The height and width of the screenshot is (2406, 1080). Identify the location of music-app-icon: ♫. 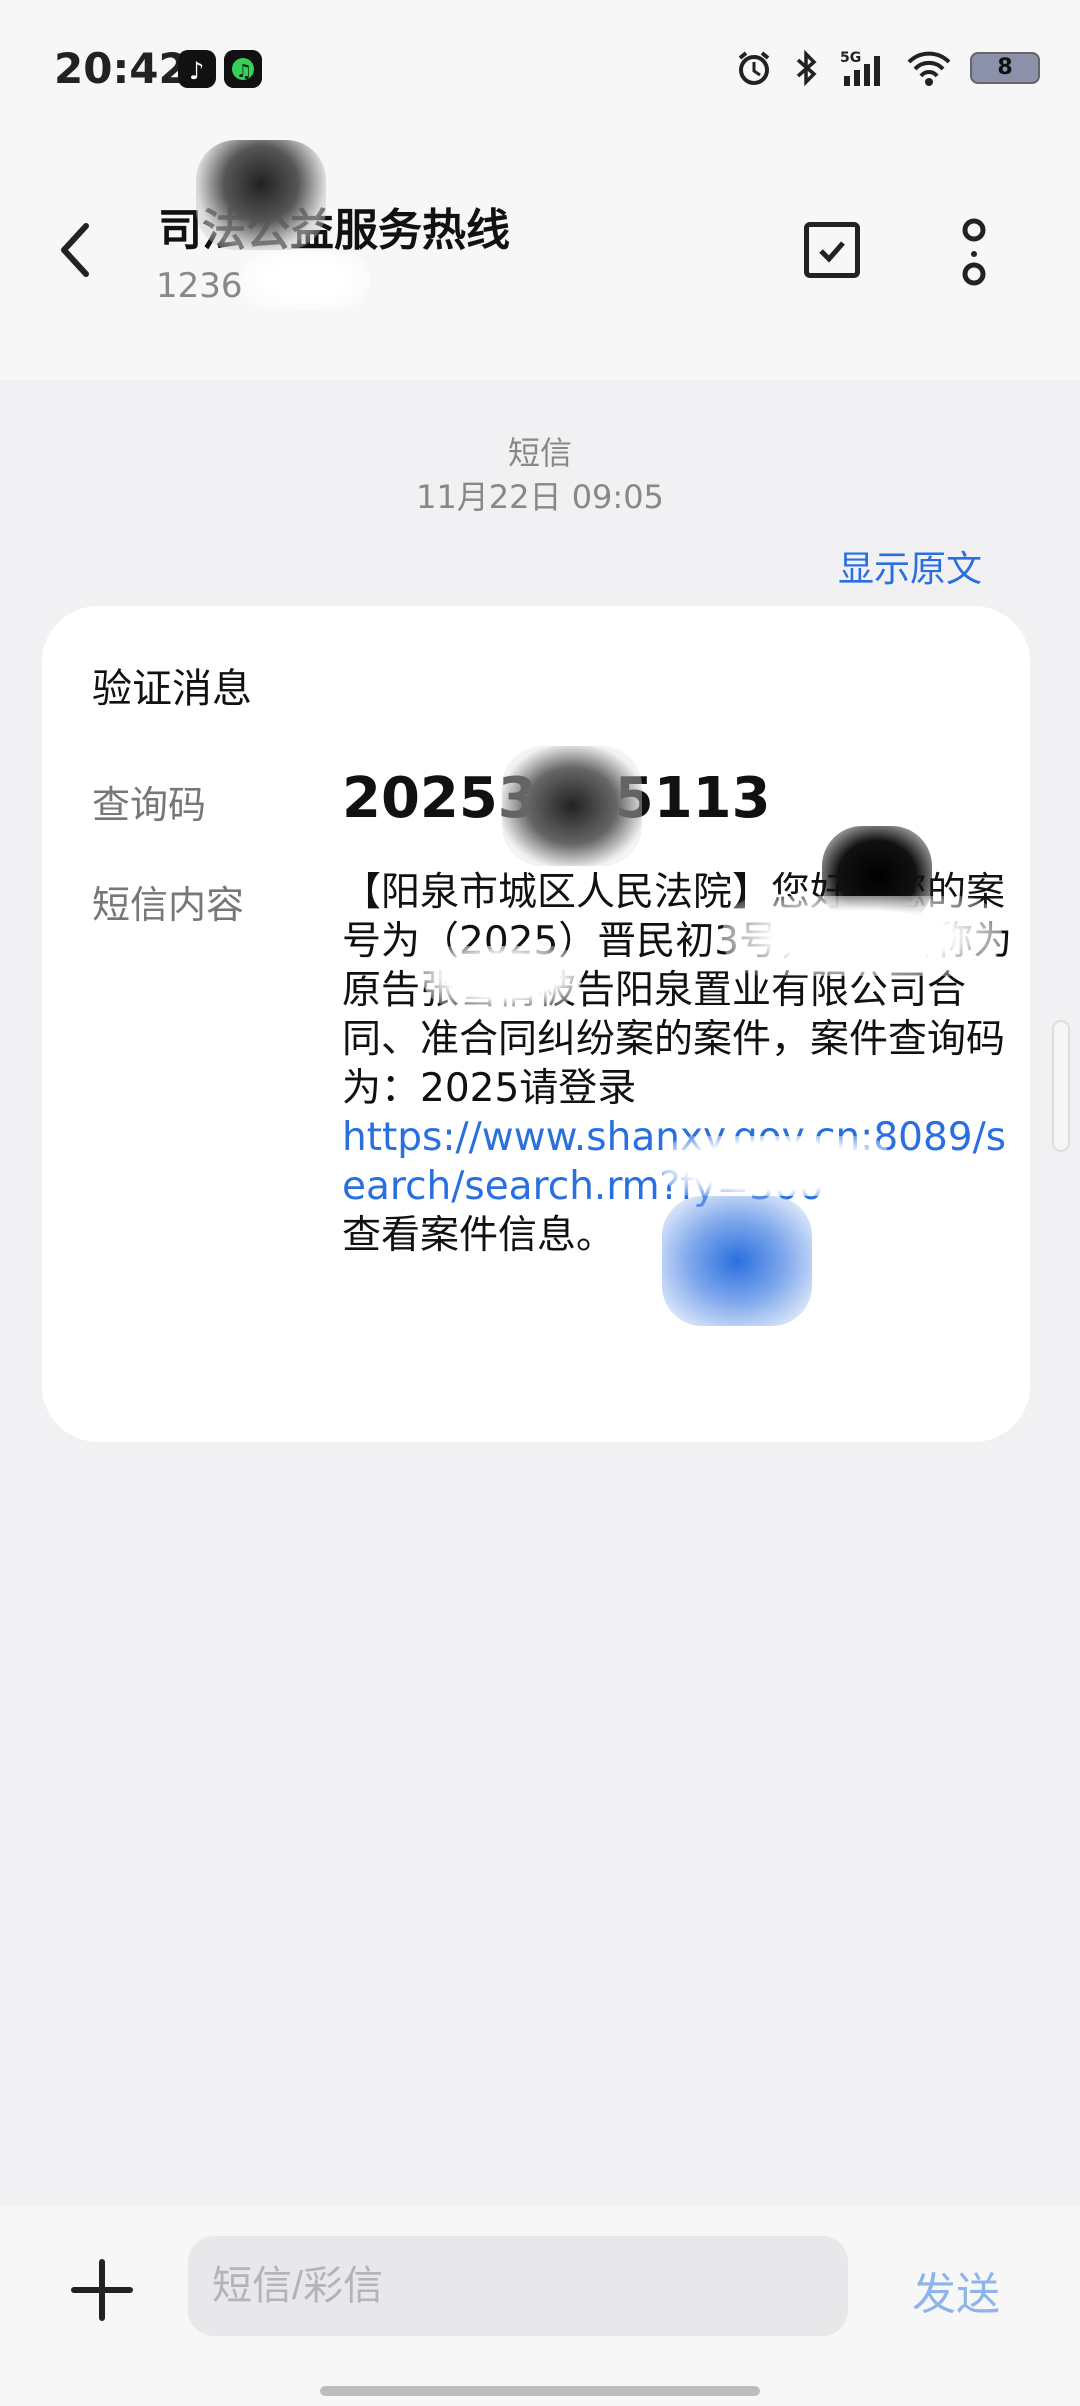
(243, 69).